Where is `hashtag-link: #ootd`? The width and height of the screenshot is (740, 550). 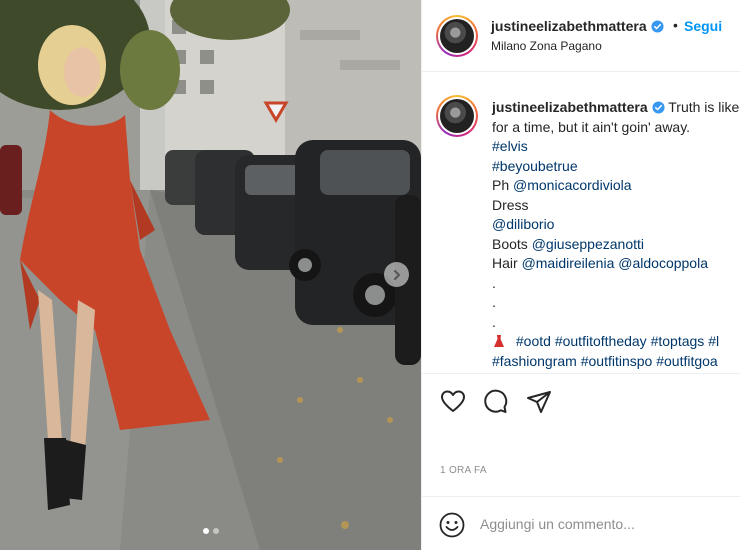
hashtag-link: #ootd is located at coordinates (533, 341).